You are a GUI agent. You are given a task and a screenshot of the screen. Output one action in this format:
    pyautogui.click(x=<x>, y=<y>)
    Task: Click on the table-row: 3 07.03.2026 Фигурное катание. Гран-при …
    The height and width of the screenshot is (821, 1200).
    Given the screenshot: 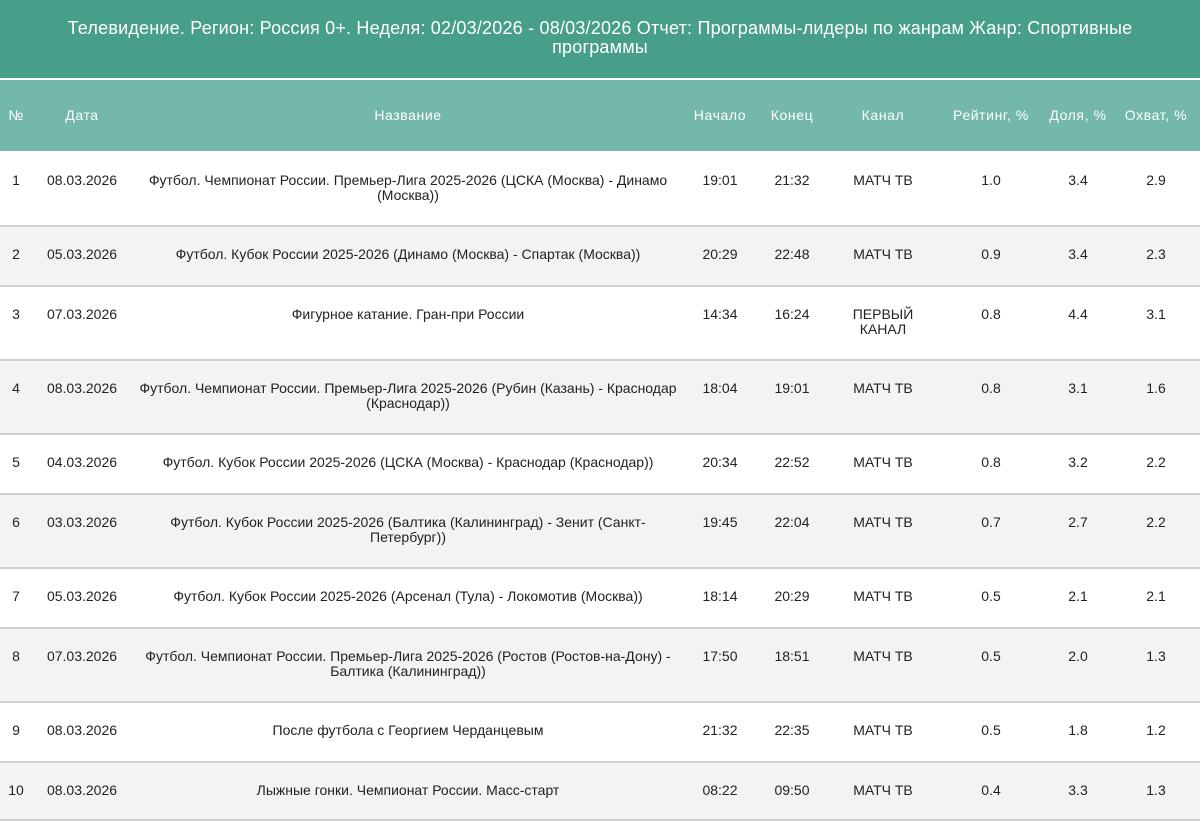 What is the action you would take?
    pyautogui.click(x=600, y=323)
    